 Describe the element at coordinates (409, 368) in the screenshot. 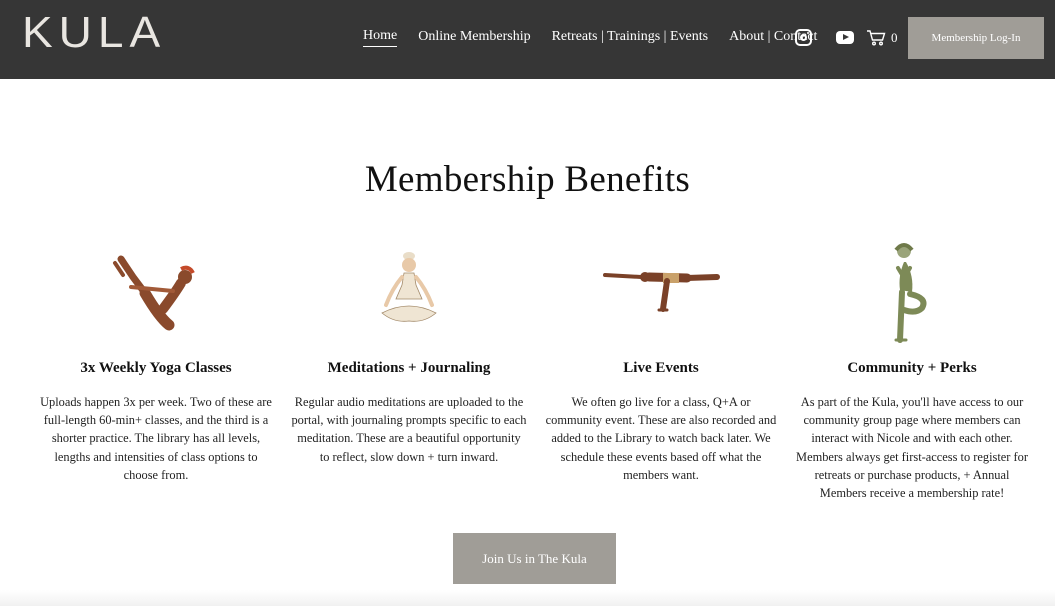

I see `benefit-heading: Meditations + Journaling` at that location.